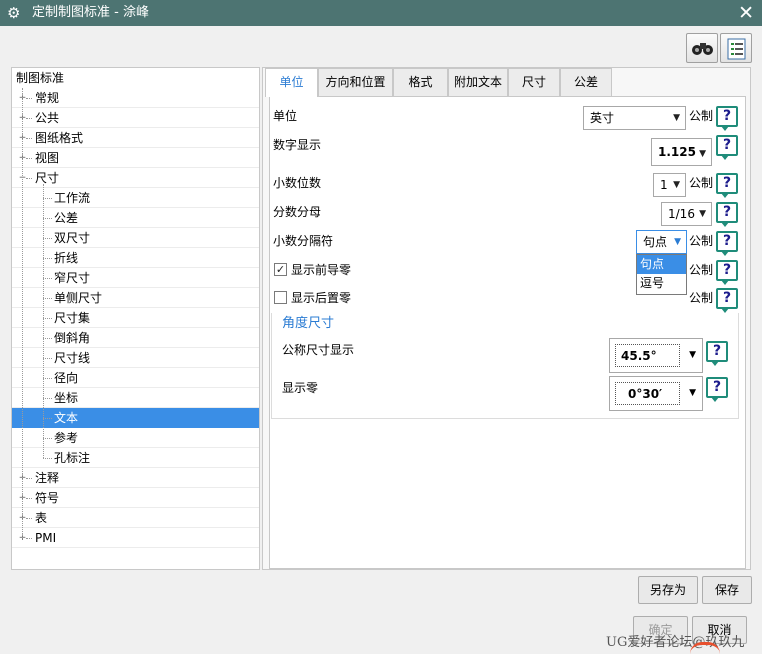 The image size is (762, 654). I want to click on digits-dropdown: 1.125 ▼, so click(681, 152).